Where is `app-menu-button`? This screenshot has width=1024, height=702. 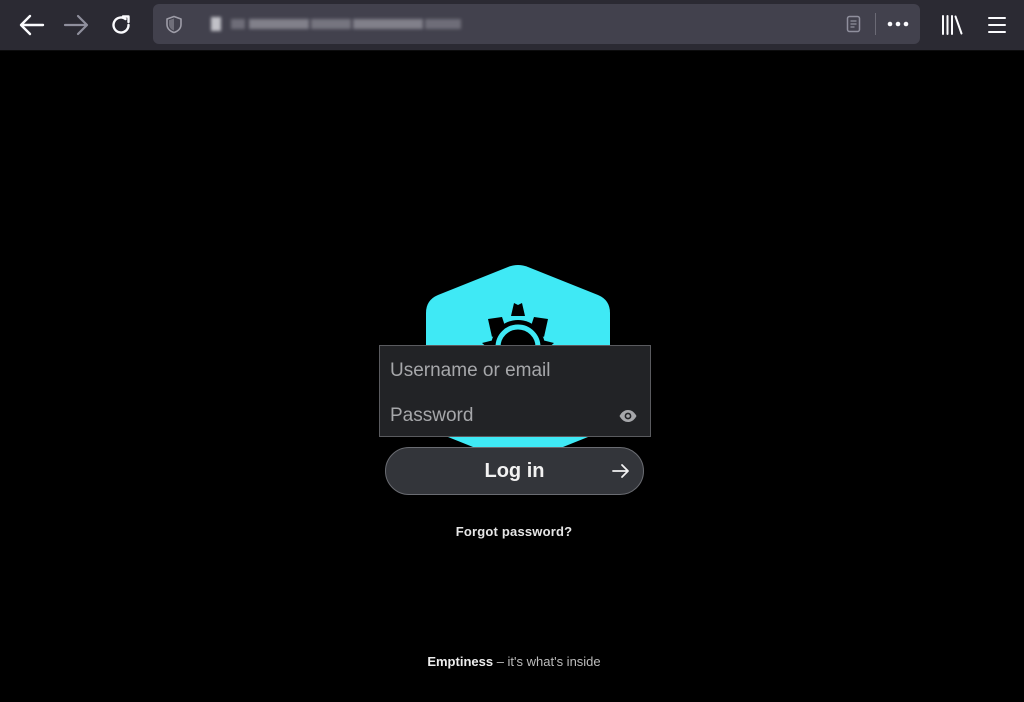 app-menu-button is located at coordinates (997, 25).